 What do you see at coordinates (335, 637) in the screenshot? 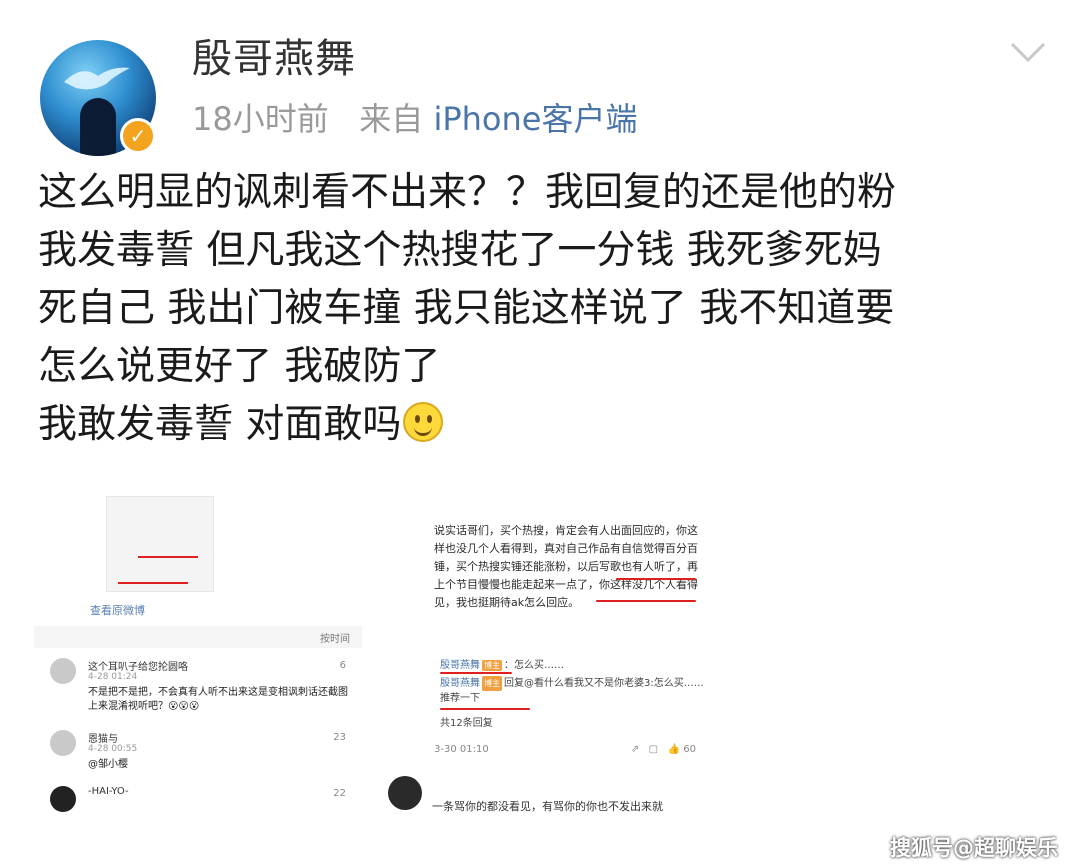
I see `sort-by-time: 按时间` at bounding box center [335, 637].